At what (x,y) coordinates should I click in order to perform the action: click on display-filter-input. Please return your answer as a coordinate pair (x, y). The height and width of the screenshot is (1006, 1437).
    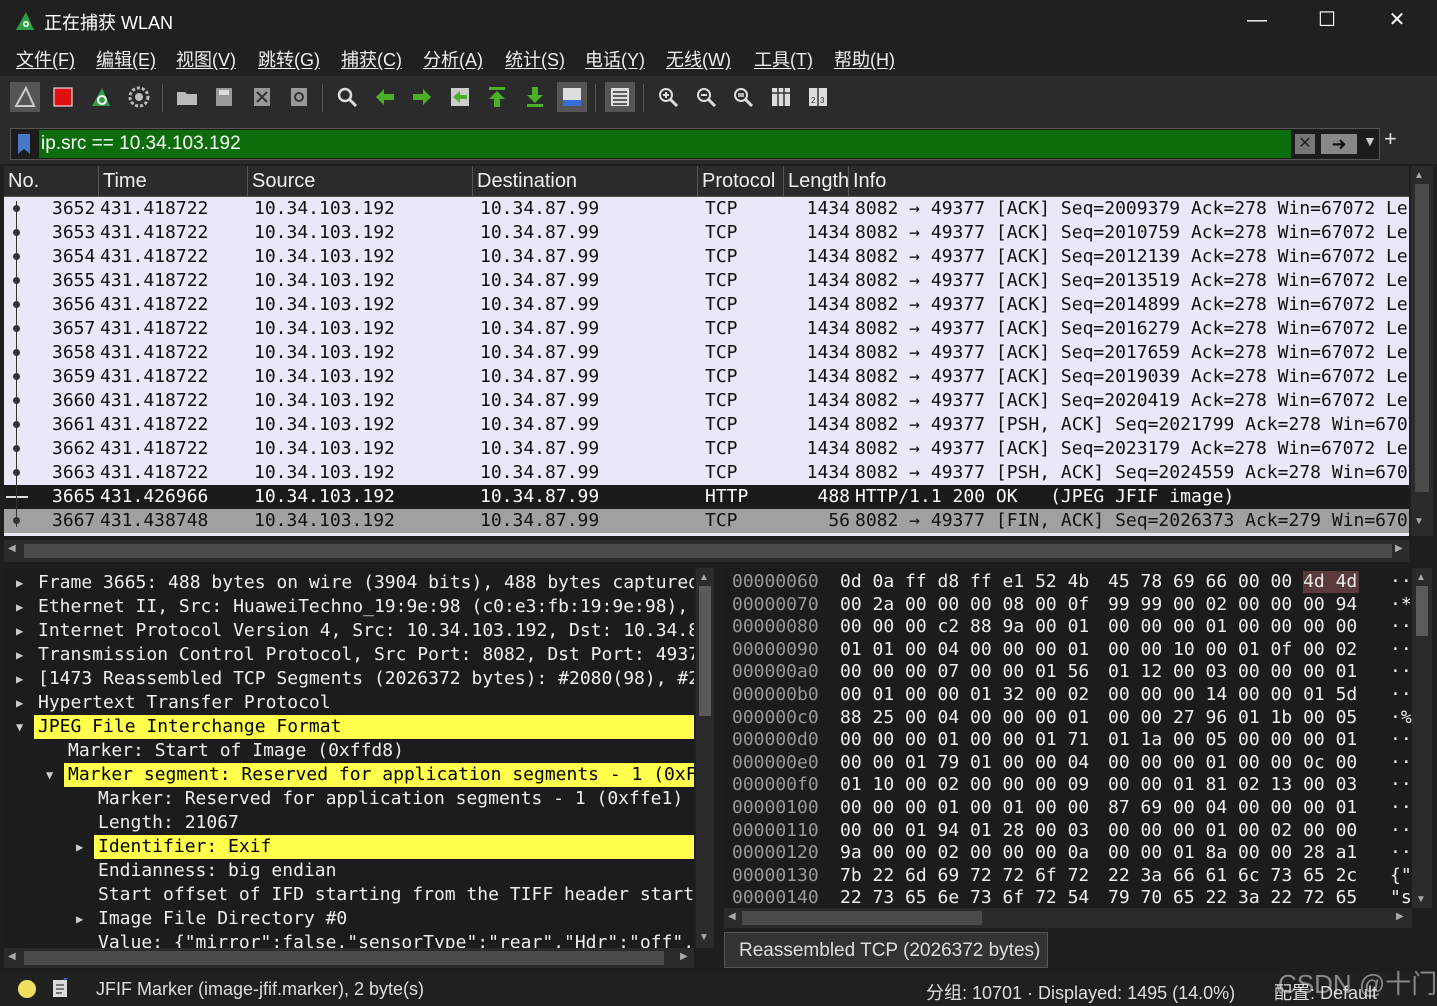
    Looking at the image, I should click on (665, 144).